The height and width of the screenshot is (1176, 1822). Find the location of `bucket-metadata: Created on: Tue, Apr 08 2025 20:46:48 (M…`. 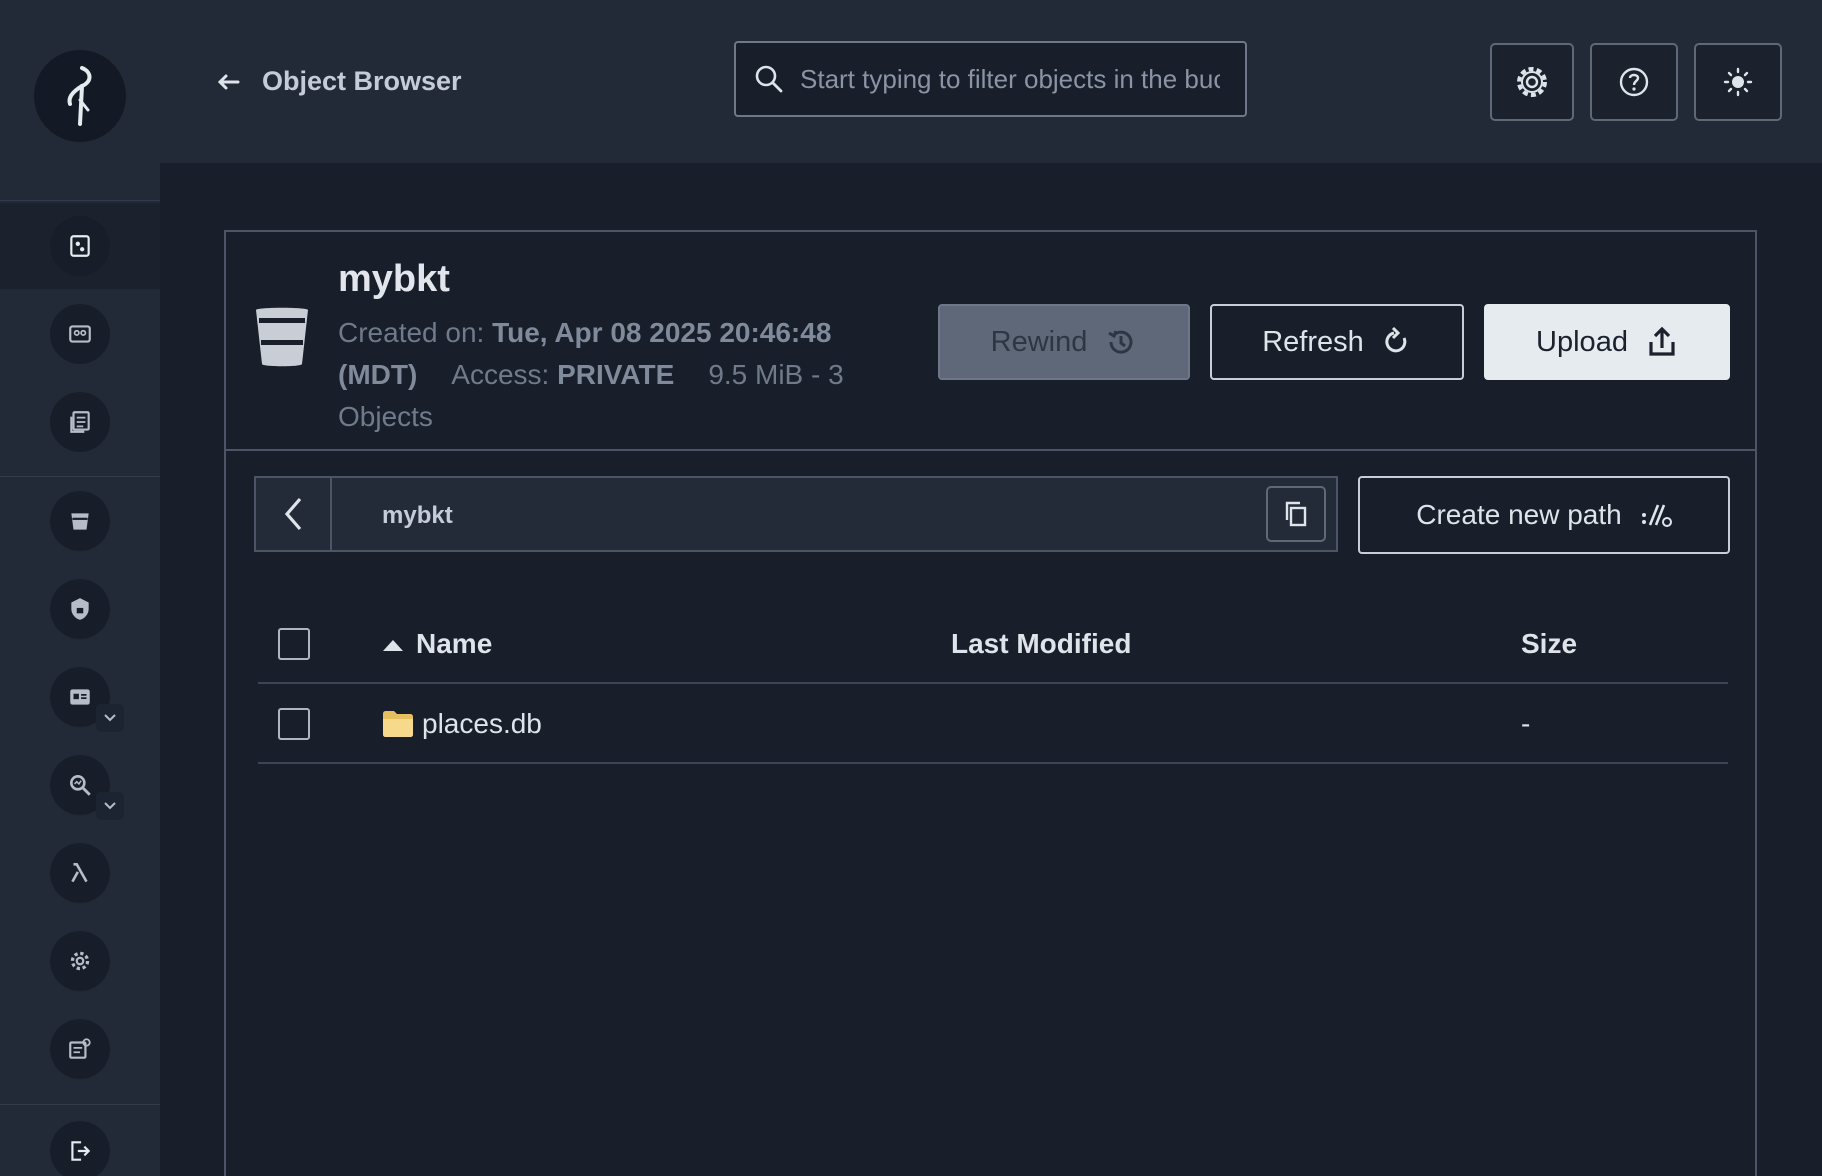

bucket-metadata: Created on: Tue, Apr 08 2025 20:46:48 (M… is located at coordinates (618, 375).